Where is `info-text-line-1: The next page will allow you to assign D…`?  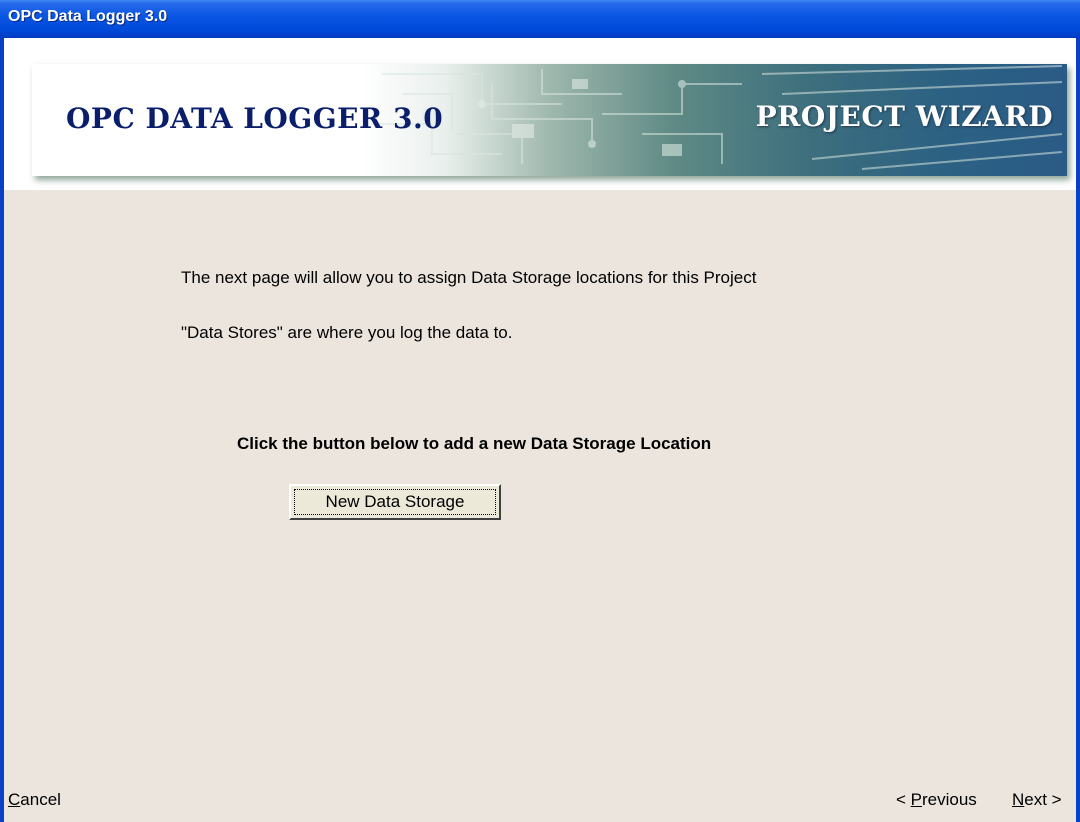
info-text-line-1: The next page will allow you to assign D… is located at coordinates (469, 277).